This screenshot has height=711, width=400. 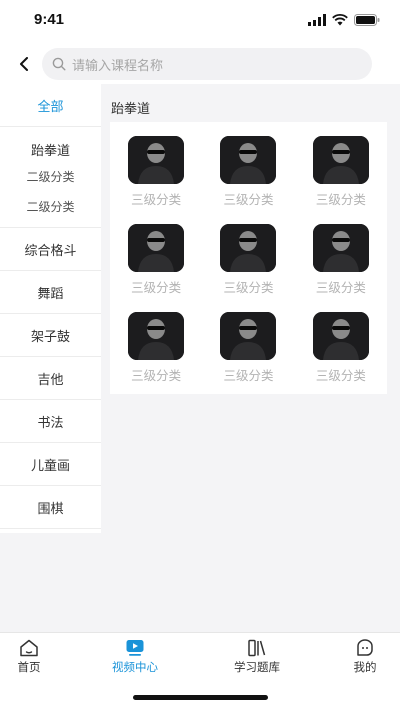 What do you see at coordinates (50, 335) in the screenshot?
I see `sidebar-item-drums: 架子鼓` at bounding box center [50, 335].